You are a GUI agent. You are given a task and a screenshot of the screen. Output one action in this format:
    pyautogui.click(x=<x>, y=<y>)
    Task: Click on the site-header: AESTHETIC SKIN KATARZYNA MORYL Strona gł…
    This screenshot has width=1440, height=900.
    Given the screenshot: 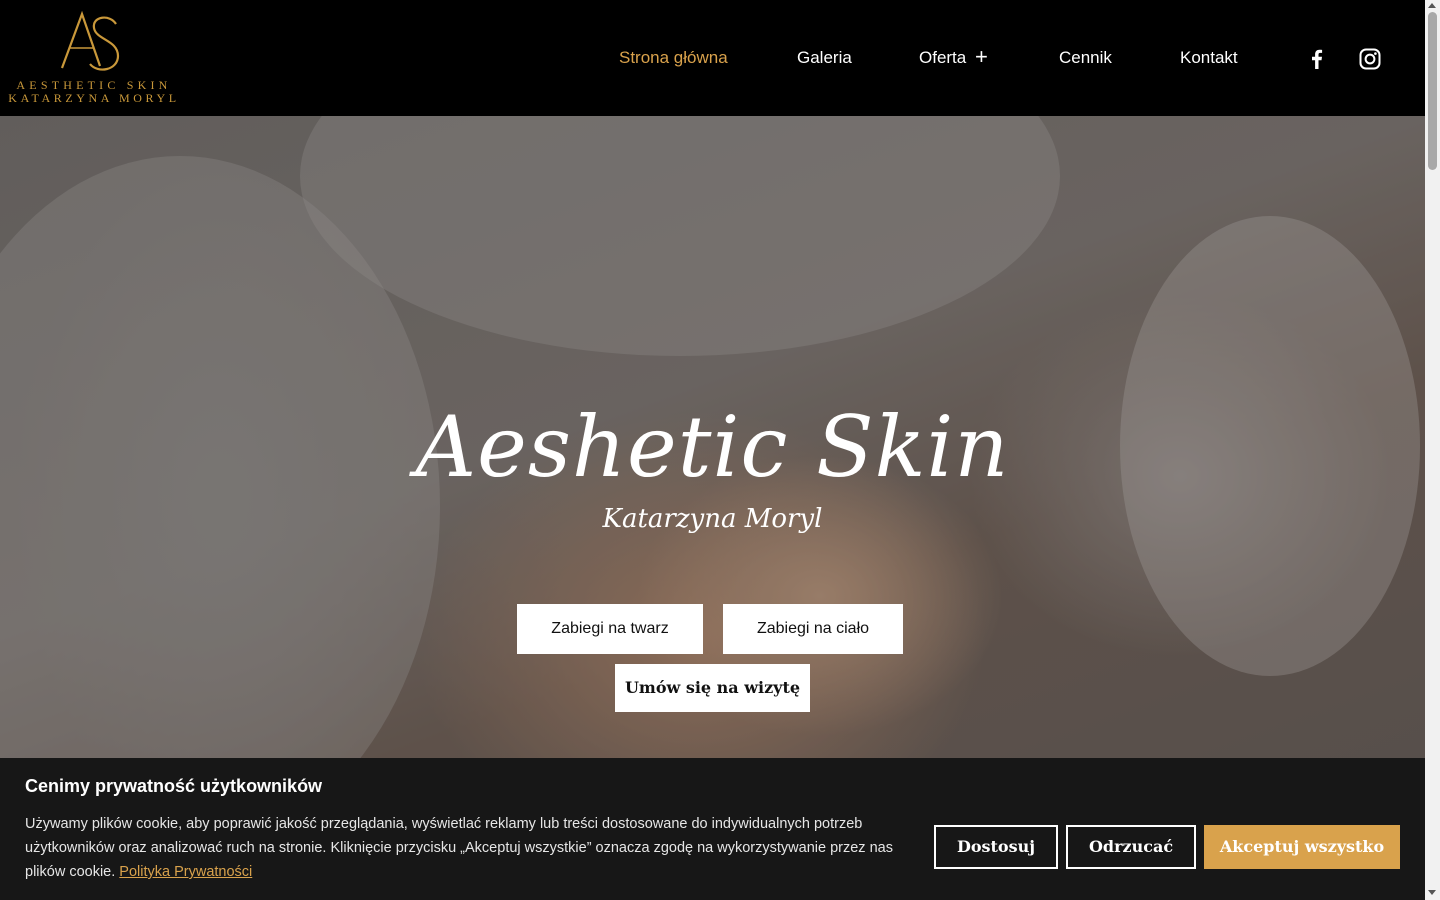 What is the action you would take?
    pyautogui.click(x=712, y=58)
    